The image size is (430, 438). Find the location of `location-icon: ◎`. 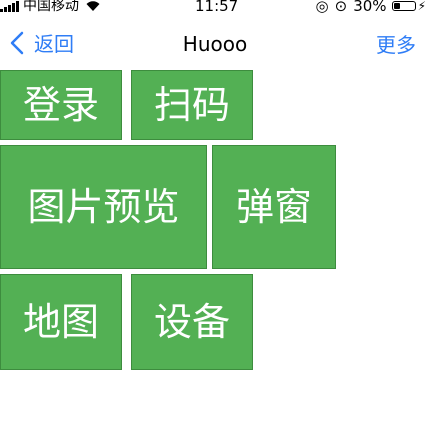

location-icon: ◎ is located at coordinates (322, 7).